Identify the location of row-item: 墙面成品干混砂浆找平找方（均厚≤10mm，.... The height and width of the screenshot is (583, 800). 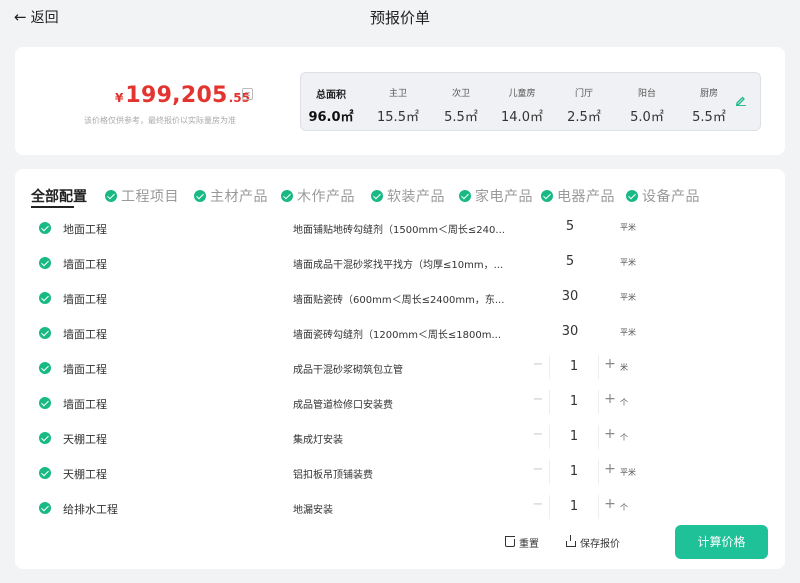
(398, 265).